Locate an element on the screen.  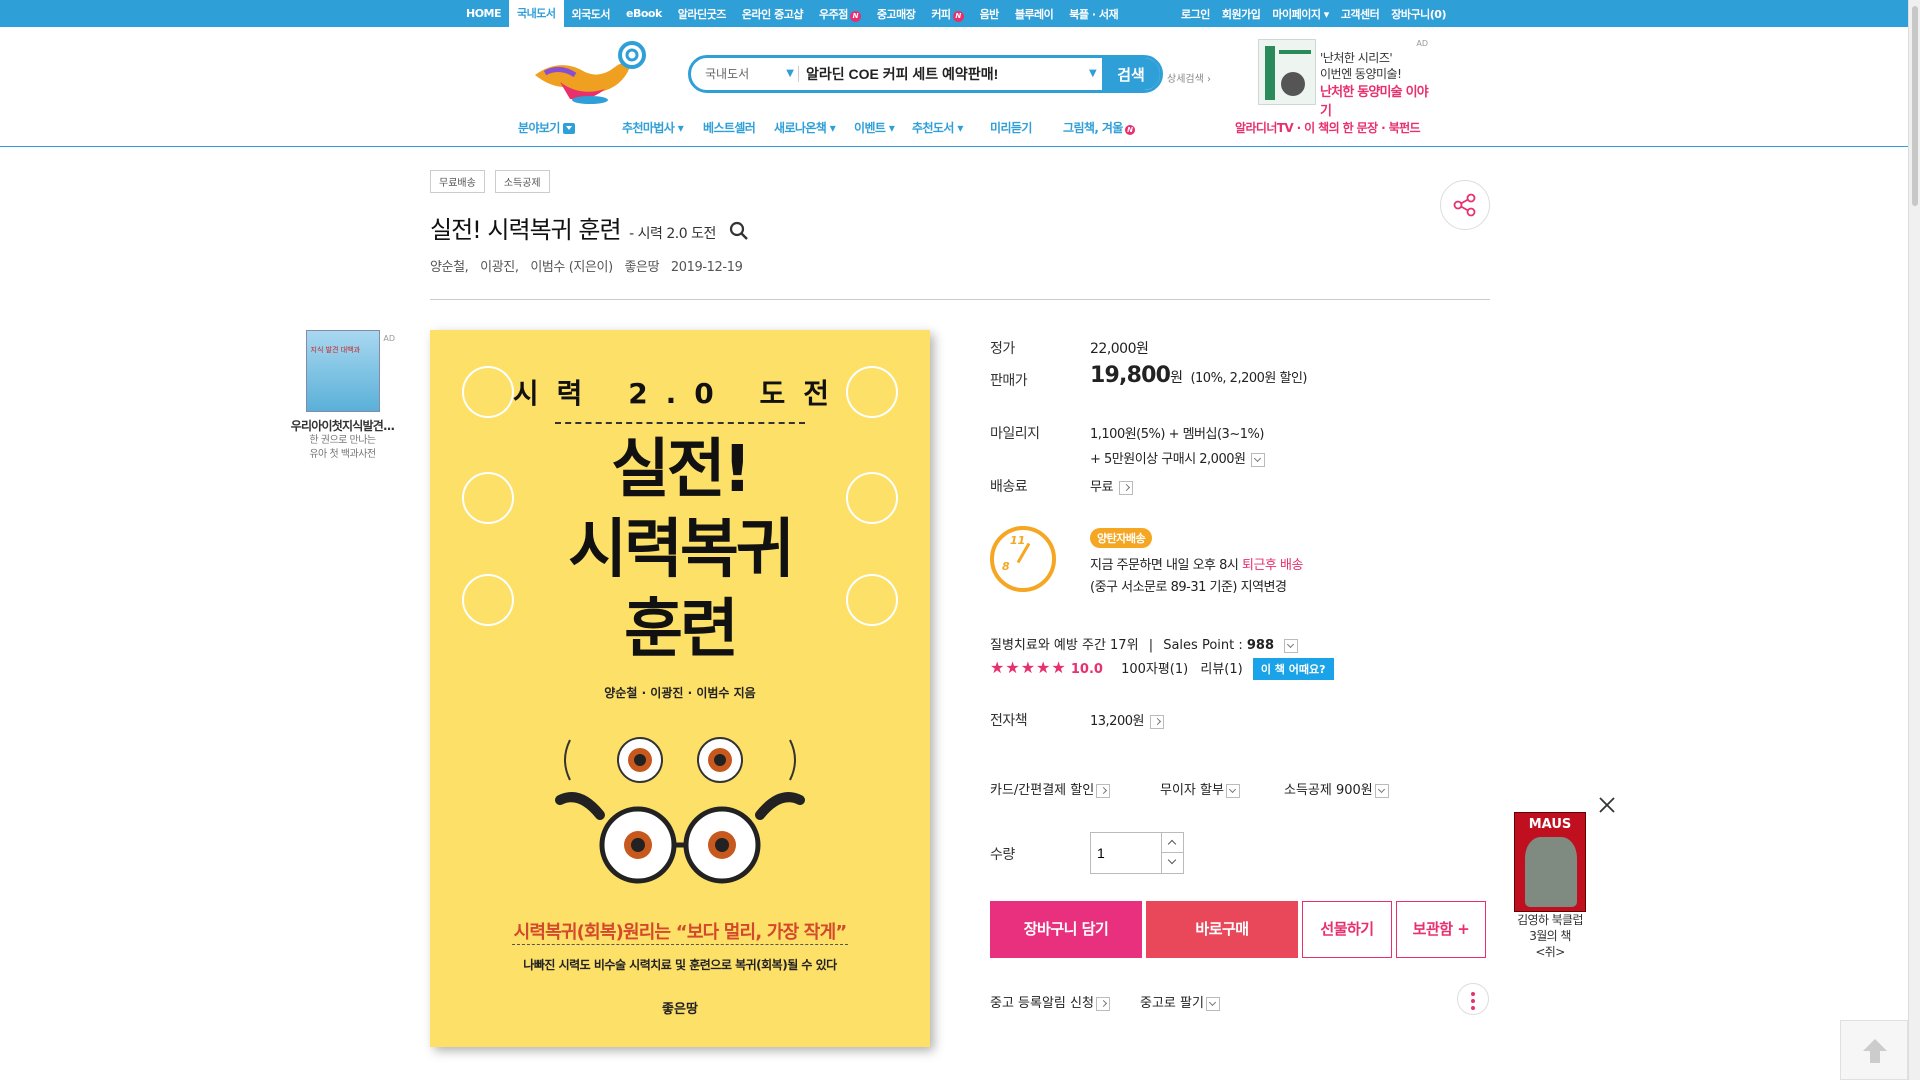
card-discount: 카드/간편결제 할인 is located at coordinates (1050, 788).